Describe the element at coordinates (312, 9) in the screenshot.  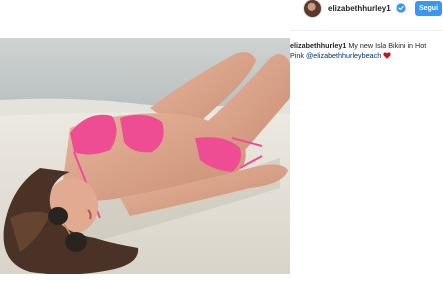
I see `avatar` at that location.